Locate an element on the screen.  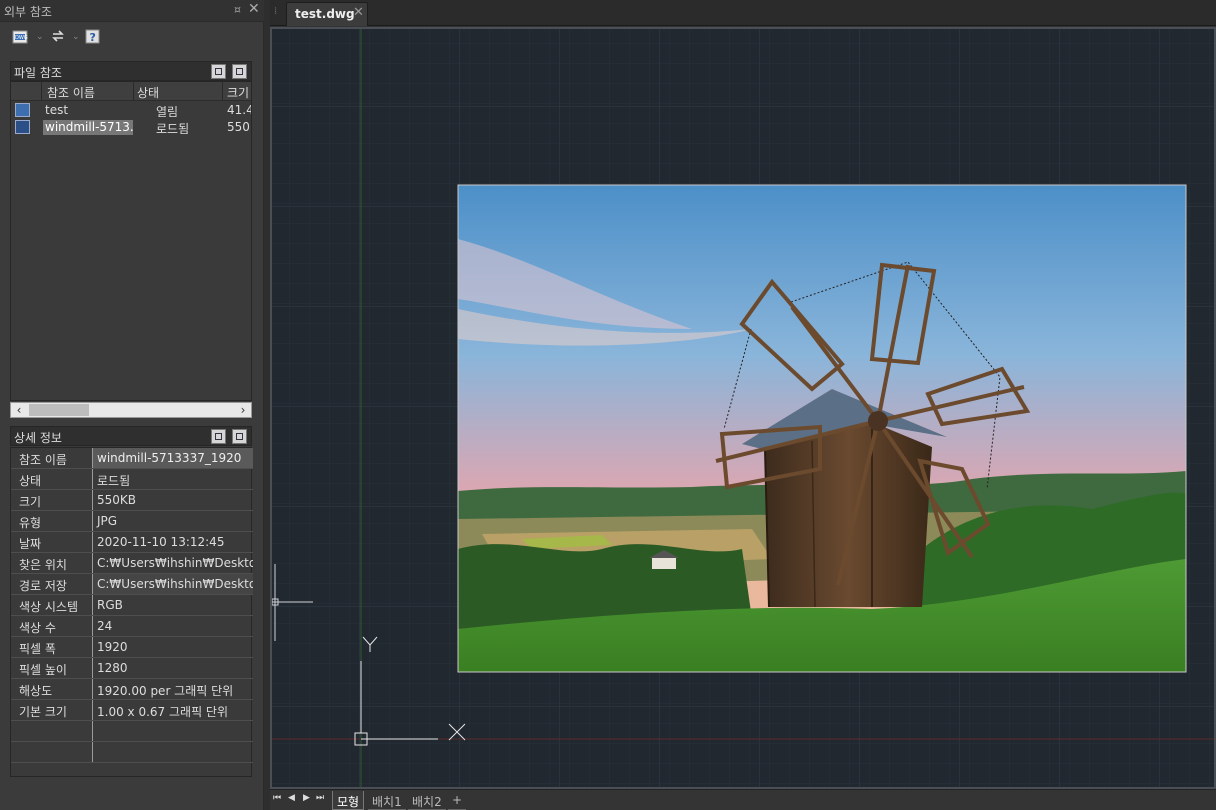
detail-row: 크기 550KB is located at coordinates (132, 500).